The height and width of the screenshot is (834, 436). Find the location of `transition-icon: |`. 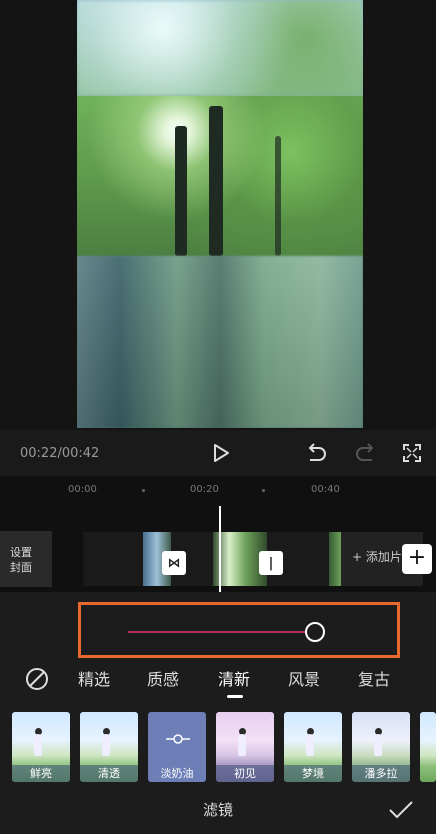

transition-icon: | is located at coordinates (271, 563).